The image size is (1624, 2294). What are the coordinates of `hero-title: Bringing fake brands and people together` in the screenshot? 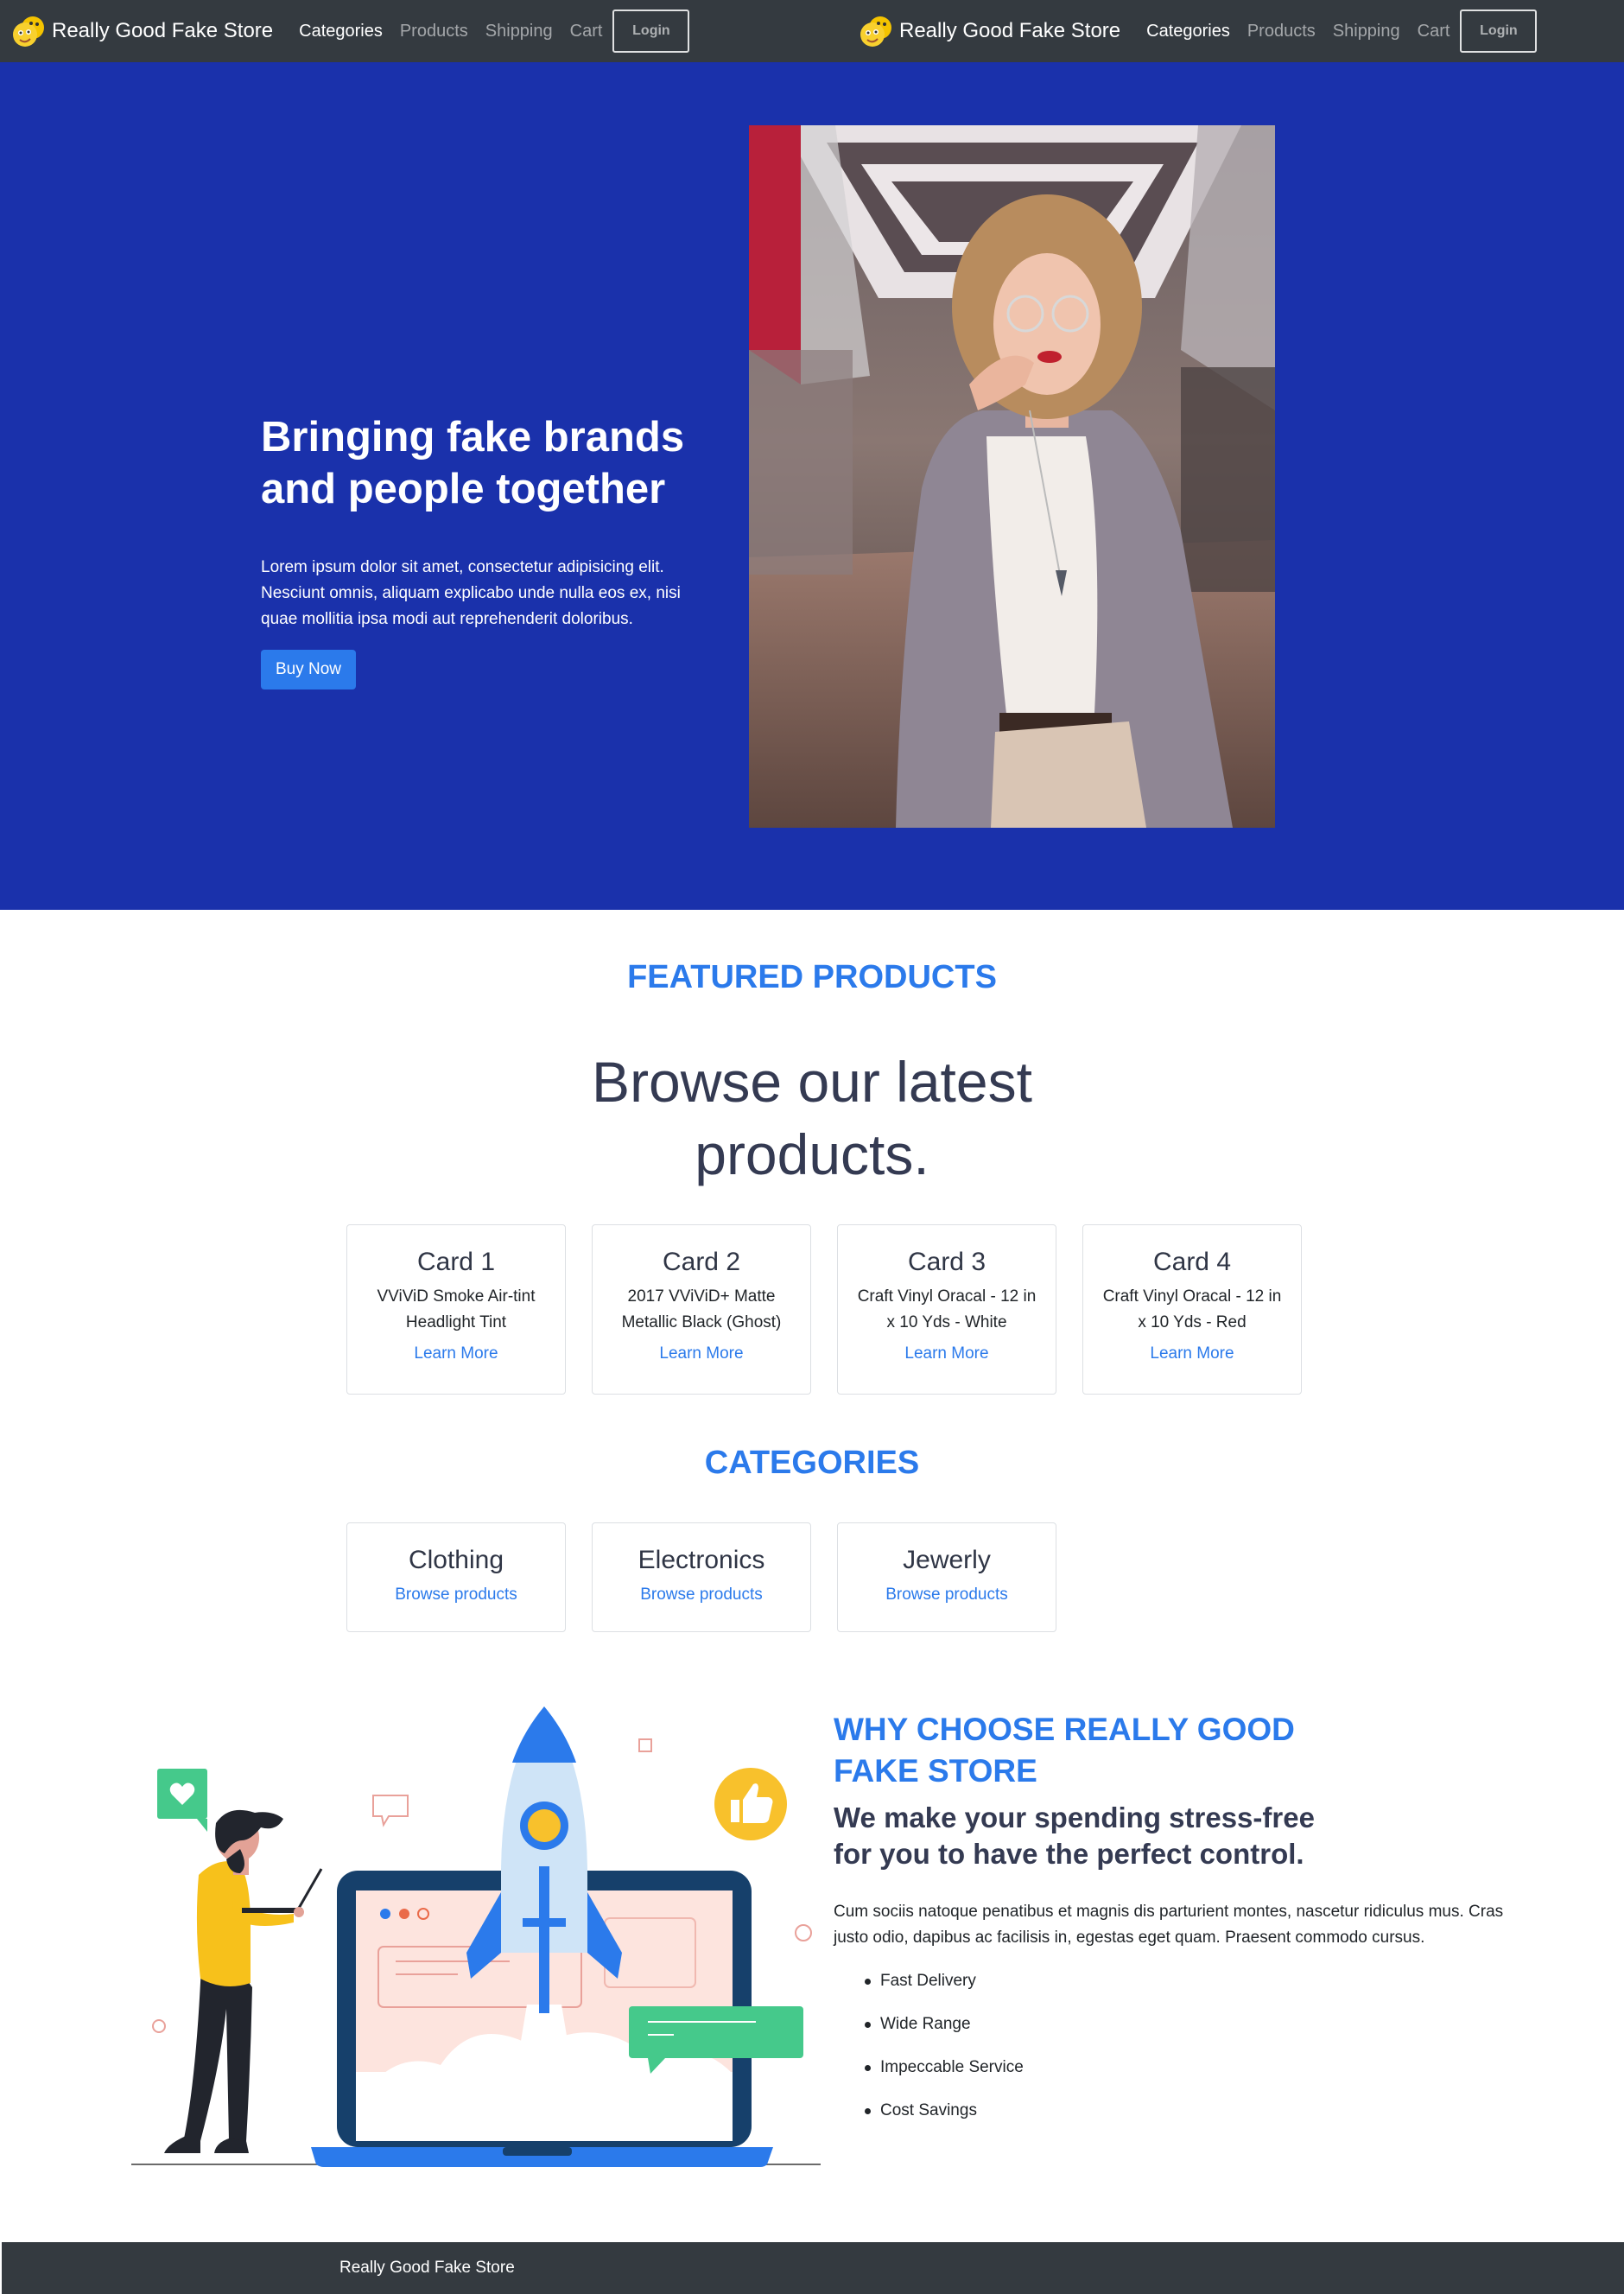 It's located at (473, 463).